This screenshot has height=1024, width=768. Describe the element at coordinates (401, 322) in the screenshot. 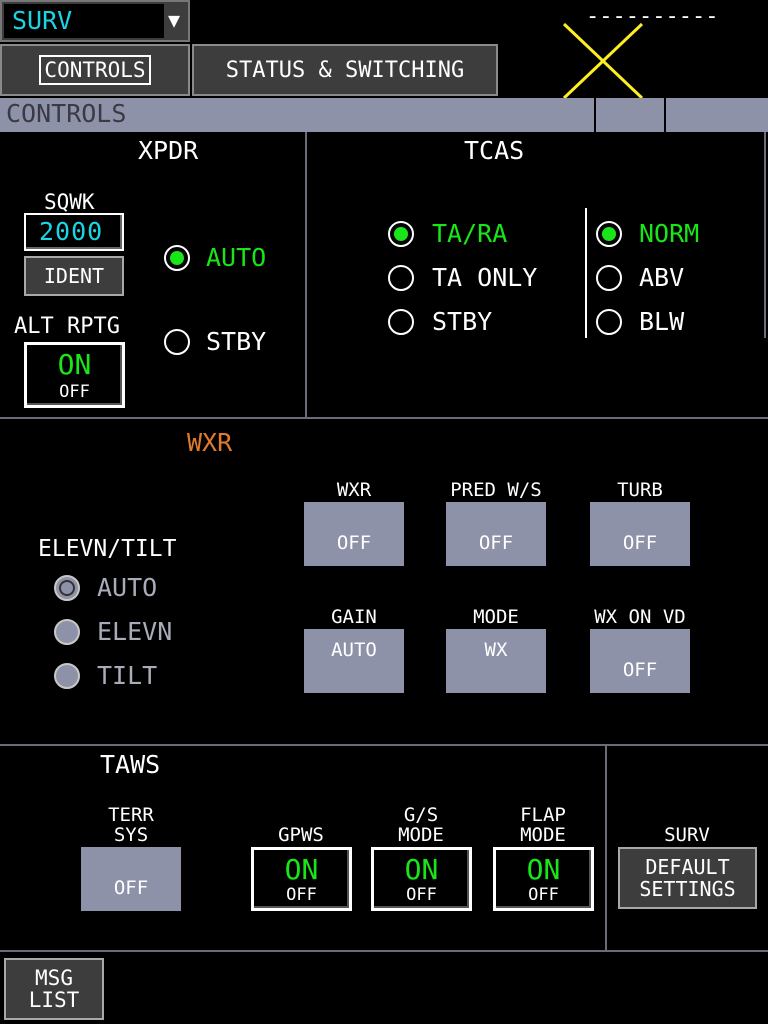

I see `tcas-stby-radio` at that location.